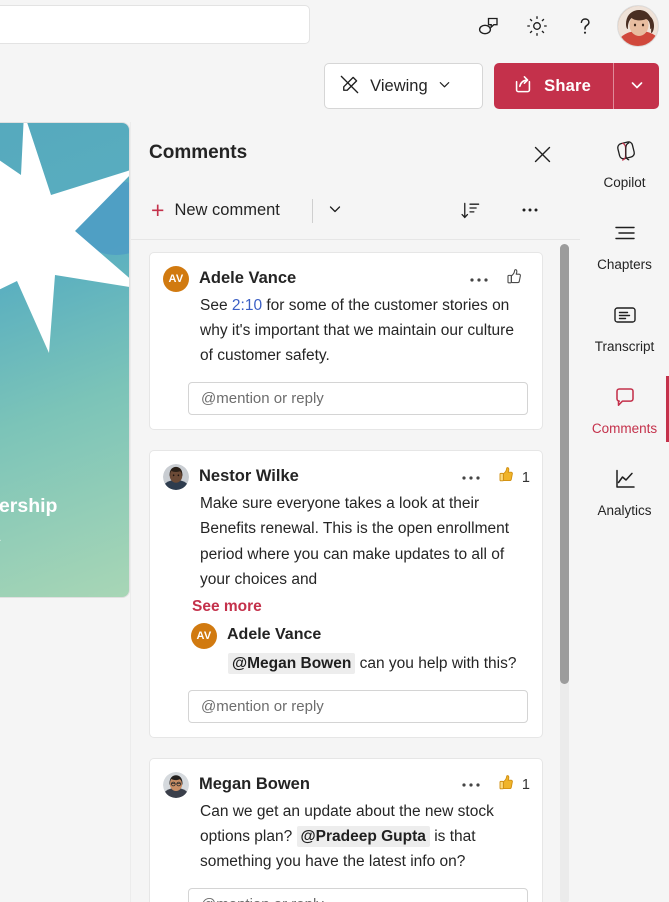  What do you see at coordinates (624, 182) in the screenshot?
I see `rail-item-label: Copilot` at bounding box center [624, 182].